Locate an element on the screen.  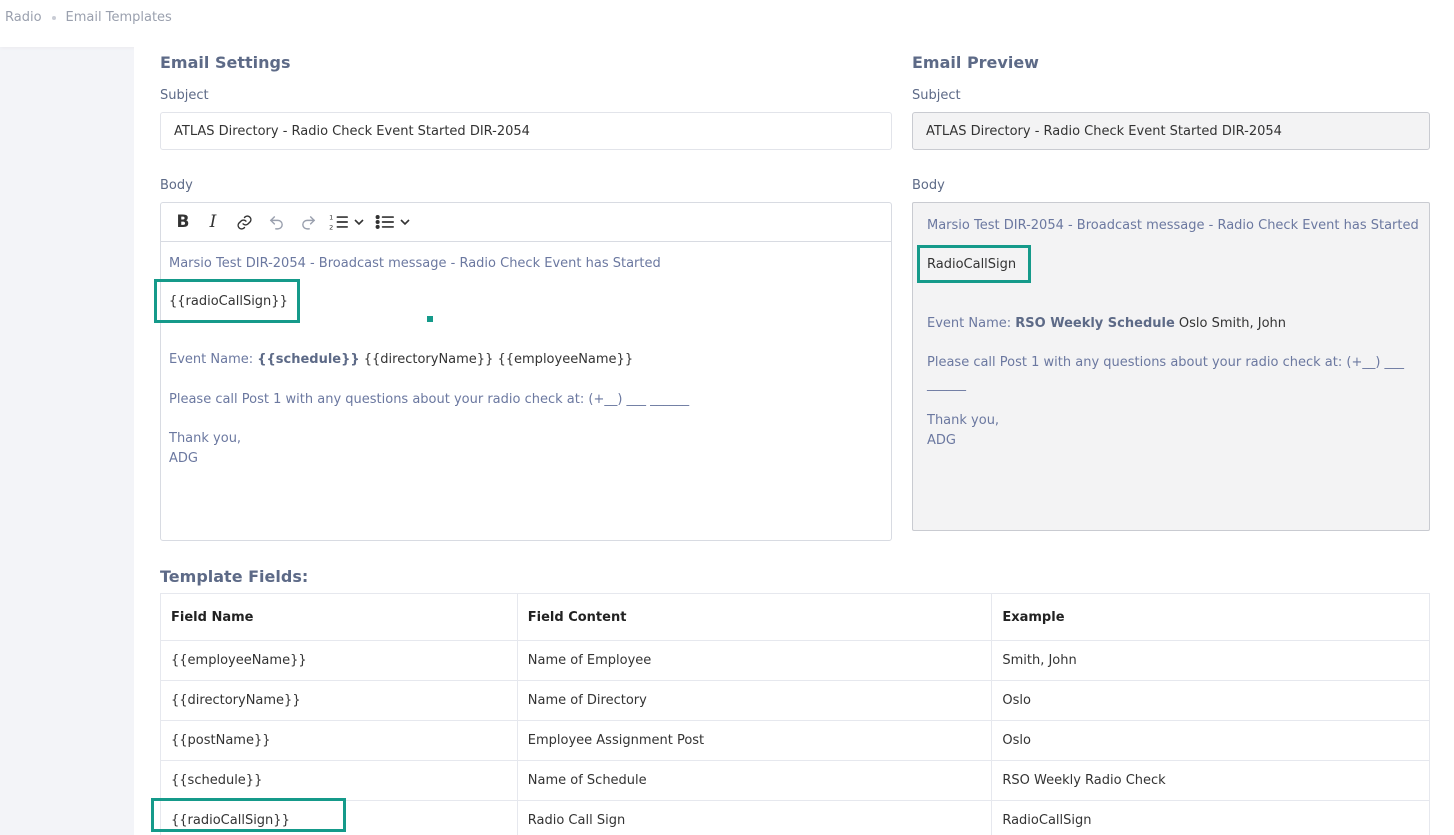
breadcrumb: Radio Email Templates is located at coordinates (88, 17).